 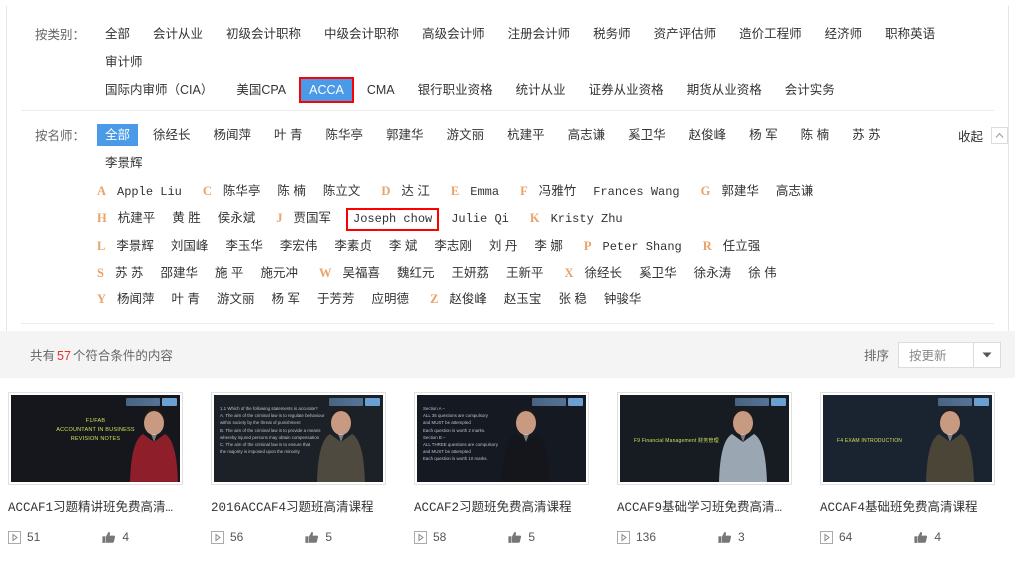 I want to click on category-item2-6: 证券从业资格, so click(x=626, y=90).